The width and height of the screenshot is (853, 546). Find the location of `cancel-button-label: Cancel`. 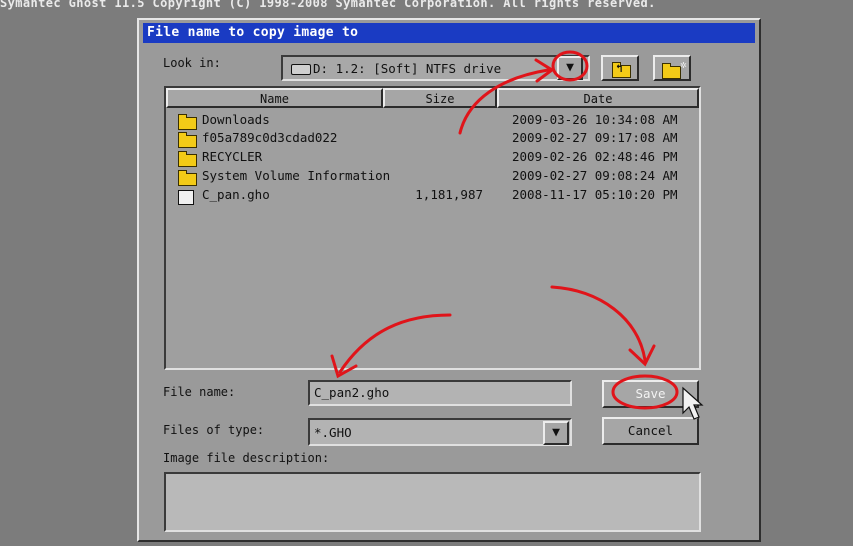

cancel-button-label: Cancel is located at coordinates (650, 430).